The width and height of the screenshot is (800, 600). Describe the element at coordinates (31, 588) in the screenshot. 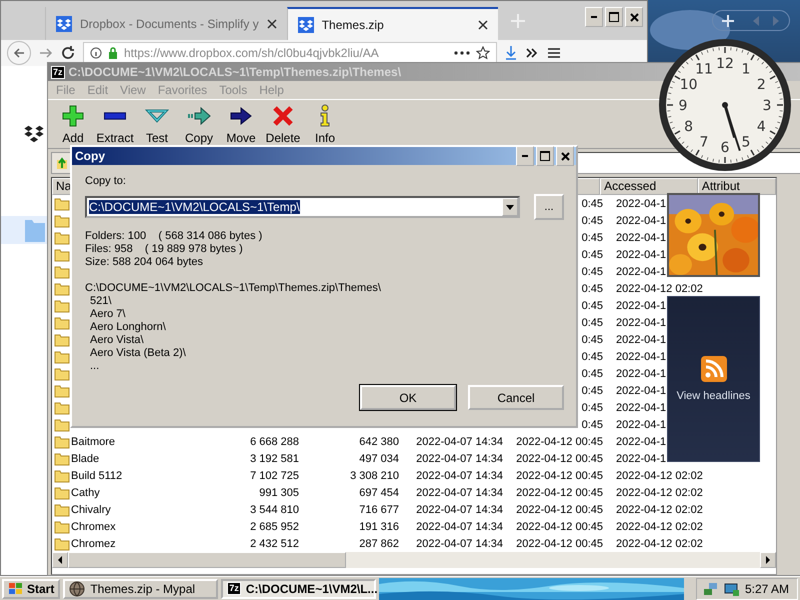

I see `start-button: Start` at that location.